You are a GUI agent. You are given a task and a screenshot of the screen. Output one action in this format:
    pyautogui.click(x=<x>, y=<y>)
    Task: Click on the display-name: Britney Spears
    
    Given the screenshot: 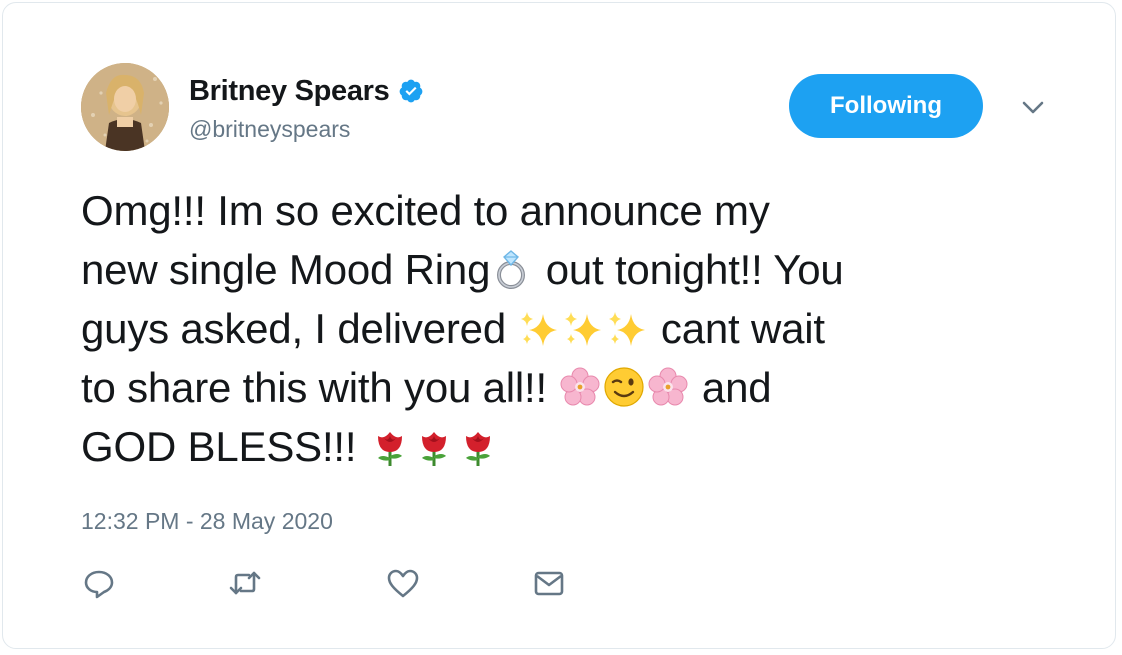 What is the action you would take?
    pyautogui.click(x=289, y=91)
    